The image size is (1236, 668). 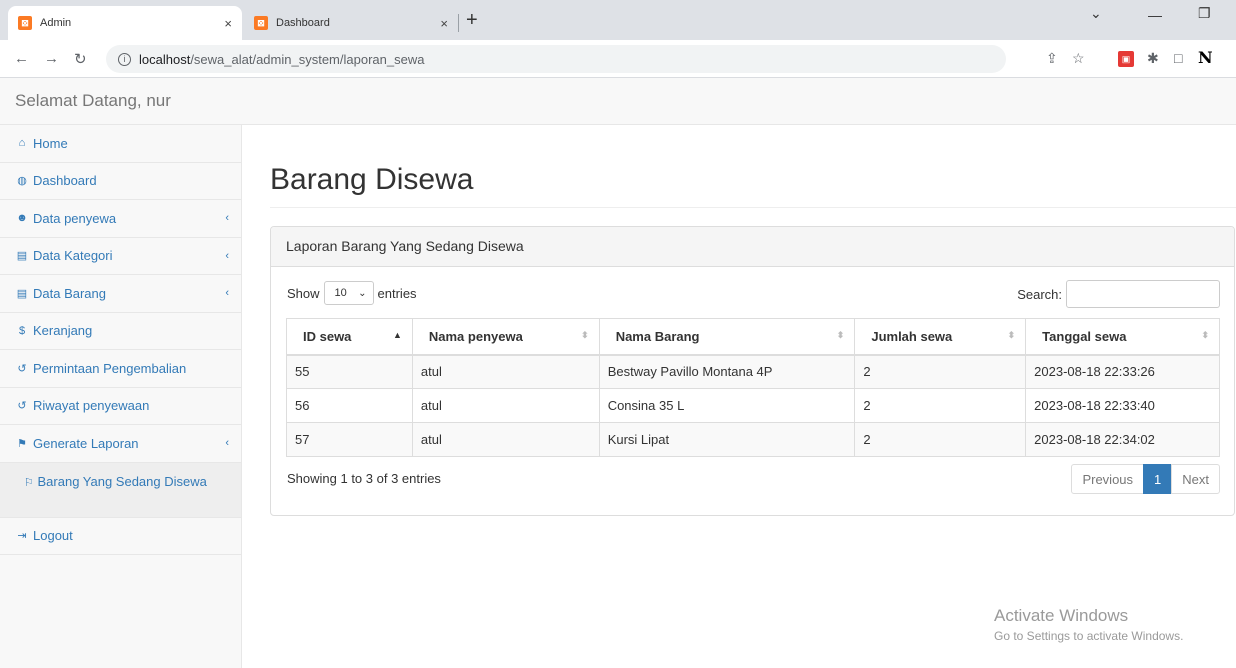 What do you see at coordinates (22, 143) in the screenshot?
I see `home-icon: ⌂` at bounding box center [22, 143].